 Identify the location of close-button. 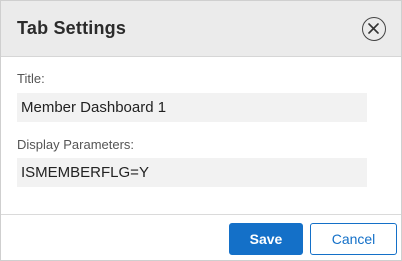
(374, 29).